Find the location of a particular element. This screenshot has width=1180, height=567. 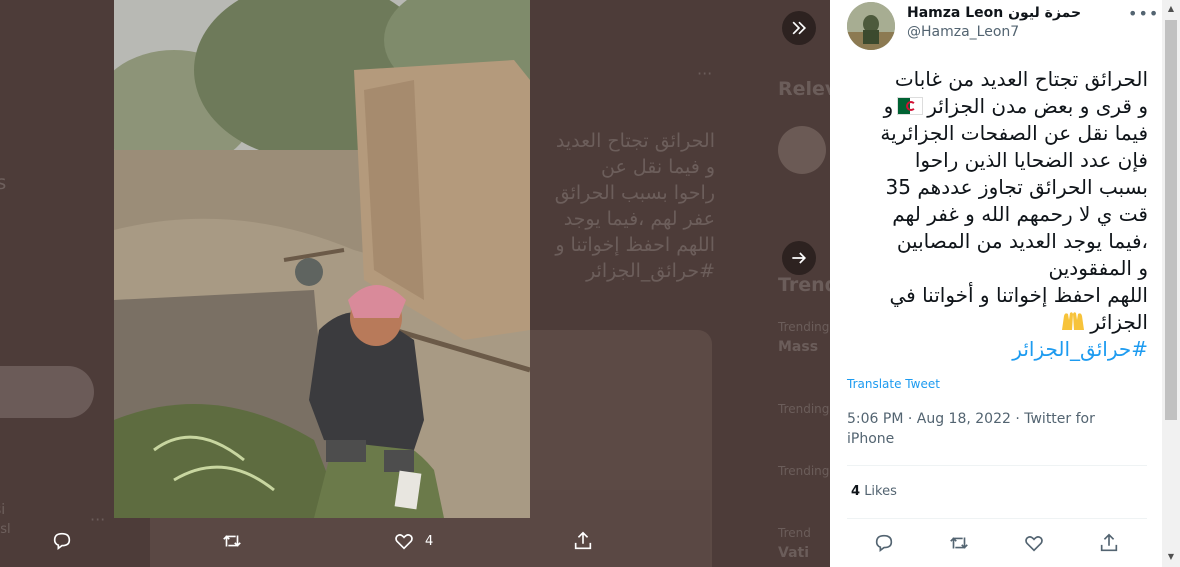

likes-summary: 4 Likes is located at coordinates (874, 491).